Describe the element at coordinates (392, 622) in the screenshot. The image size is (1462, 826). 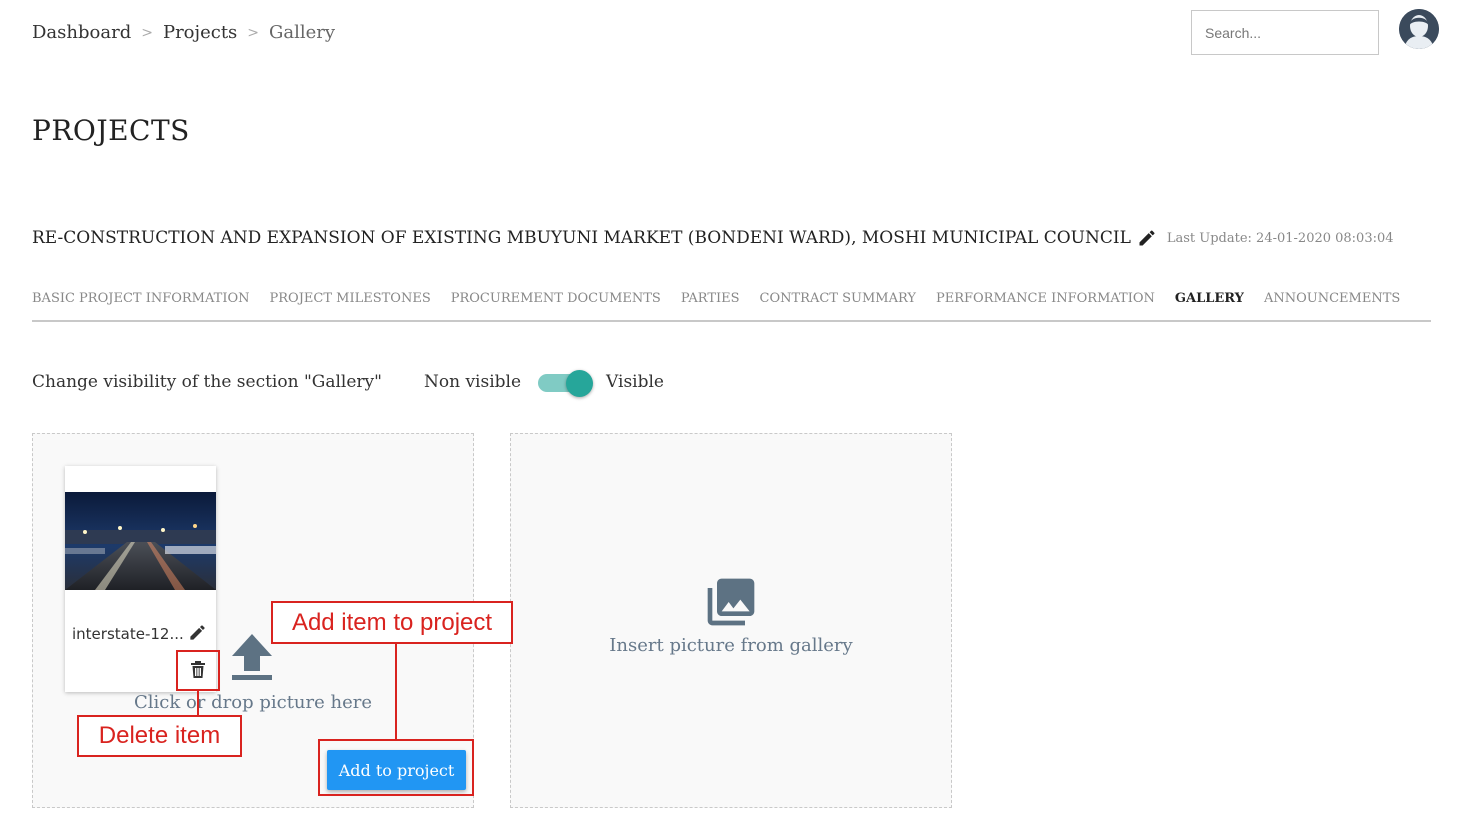
I see `annotation-add-item: Add item to project` at that location.